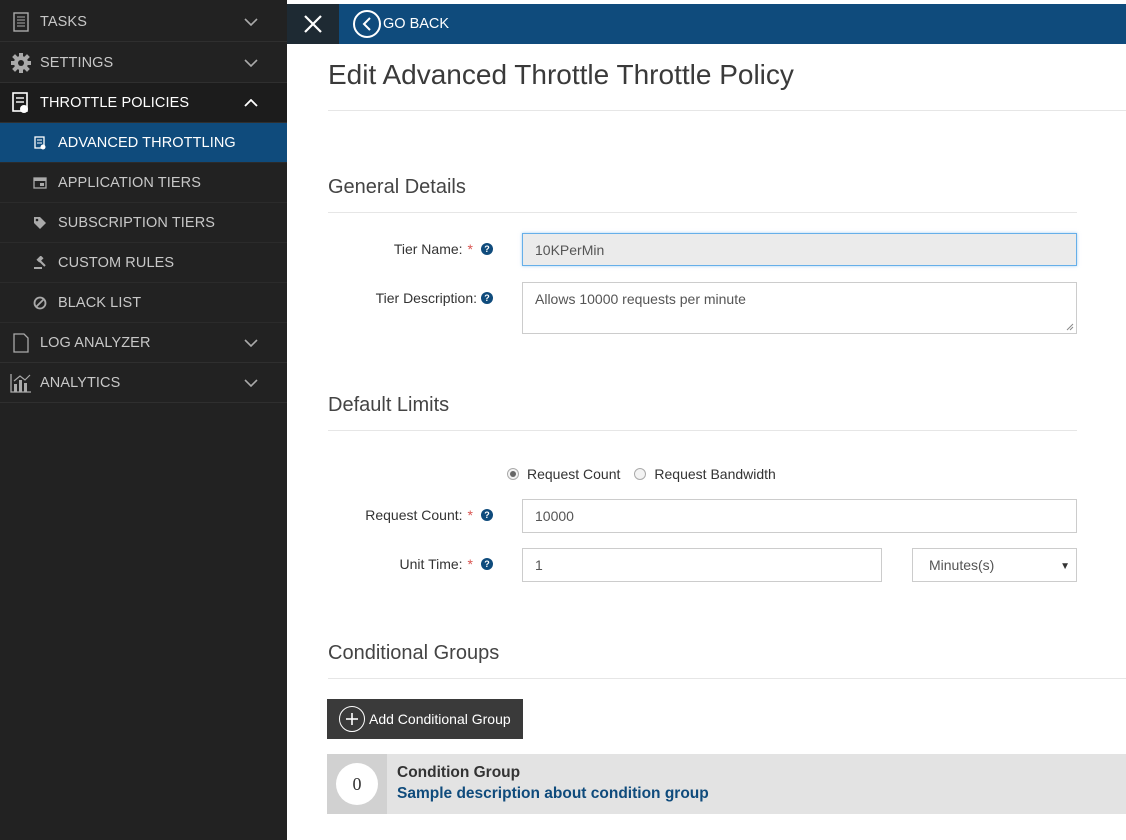 This screenshot has width=1126, height=840. I want to click on sidebar-item-label: TASKS, so click(63, 21).